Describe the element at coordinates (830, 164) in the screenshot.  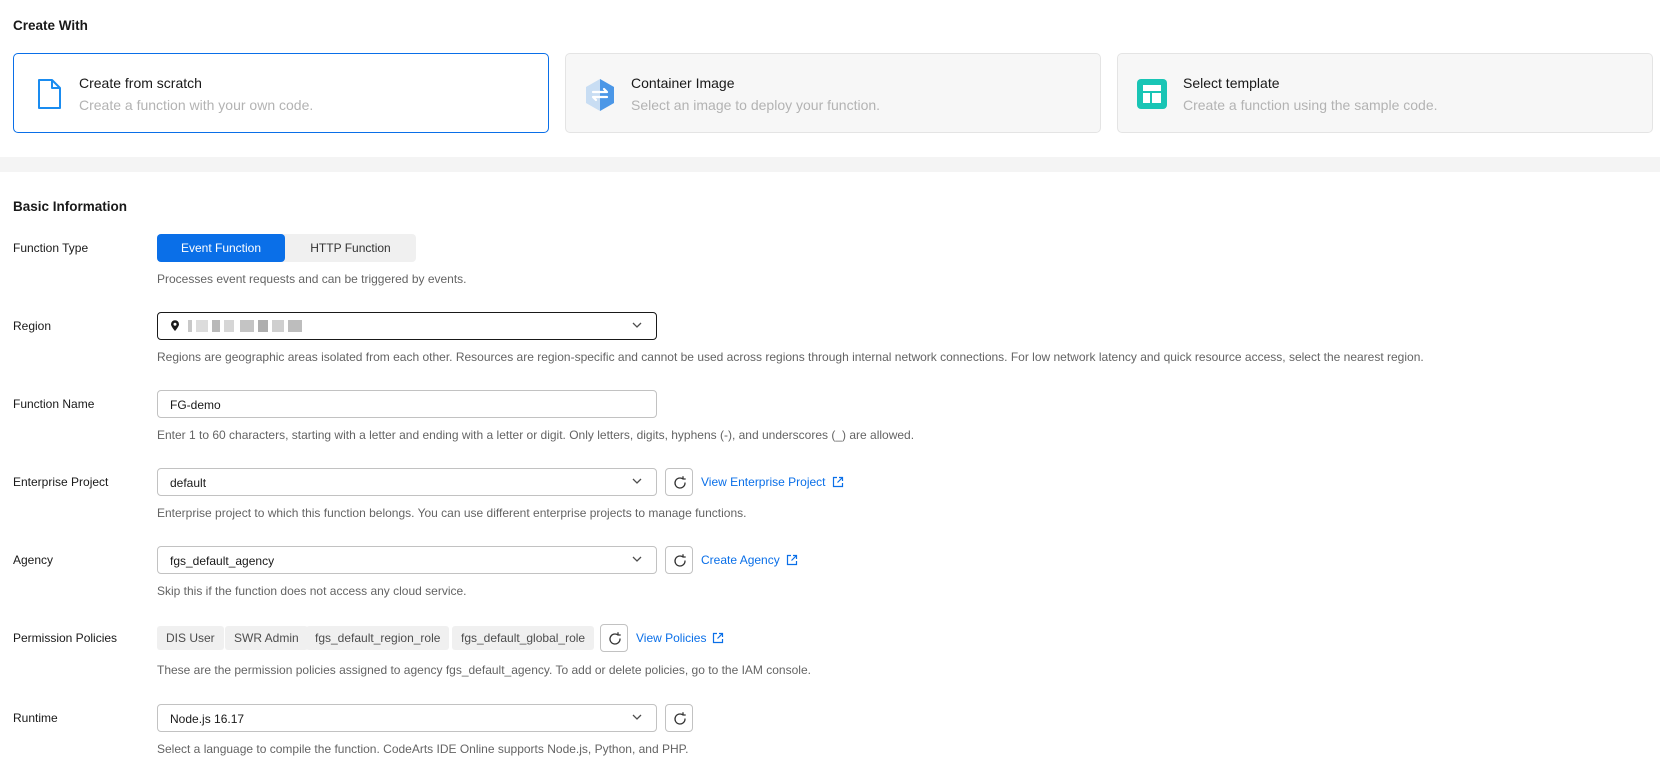
I see `section-divider` at that location.